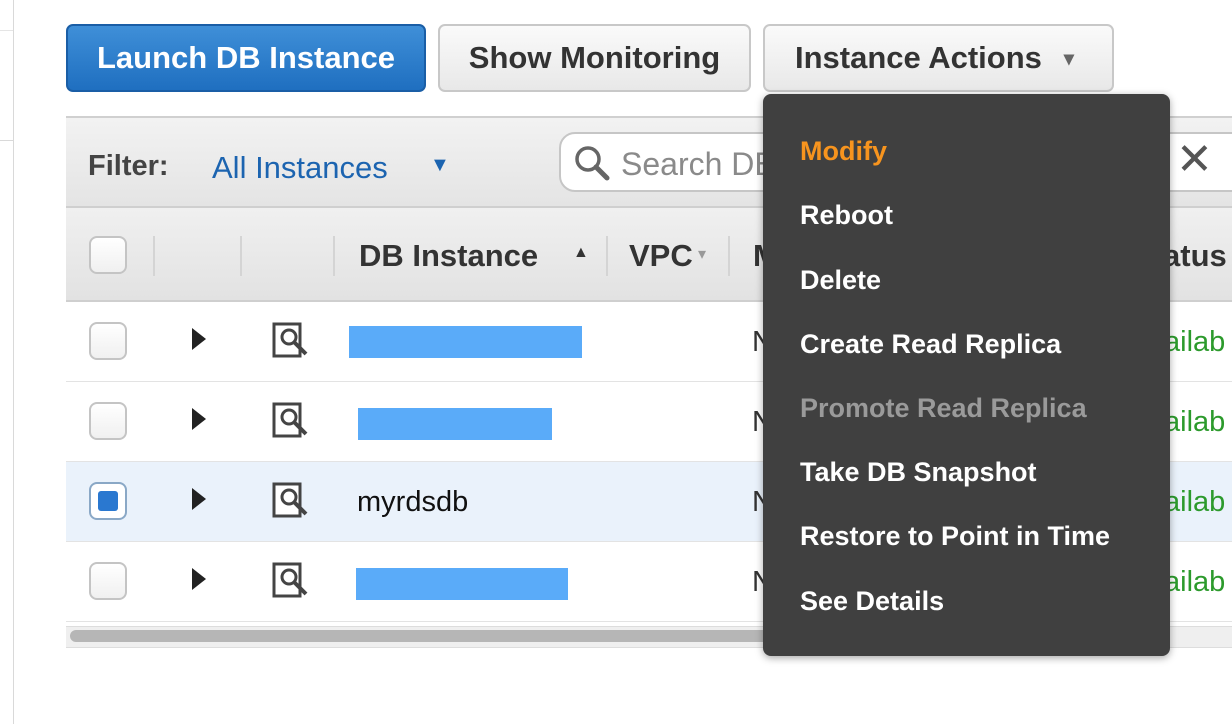 The image size is (1232, 724). I want to click on filter-label: Filter:, so click(128, 166).